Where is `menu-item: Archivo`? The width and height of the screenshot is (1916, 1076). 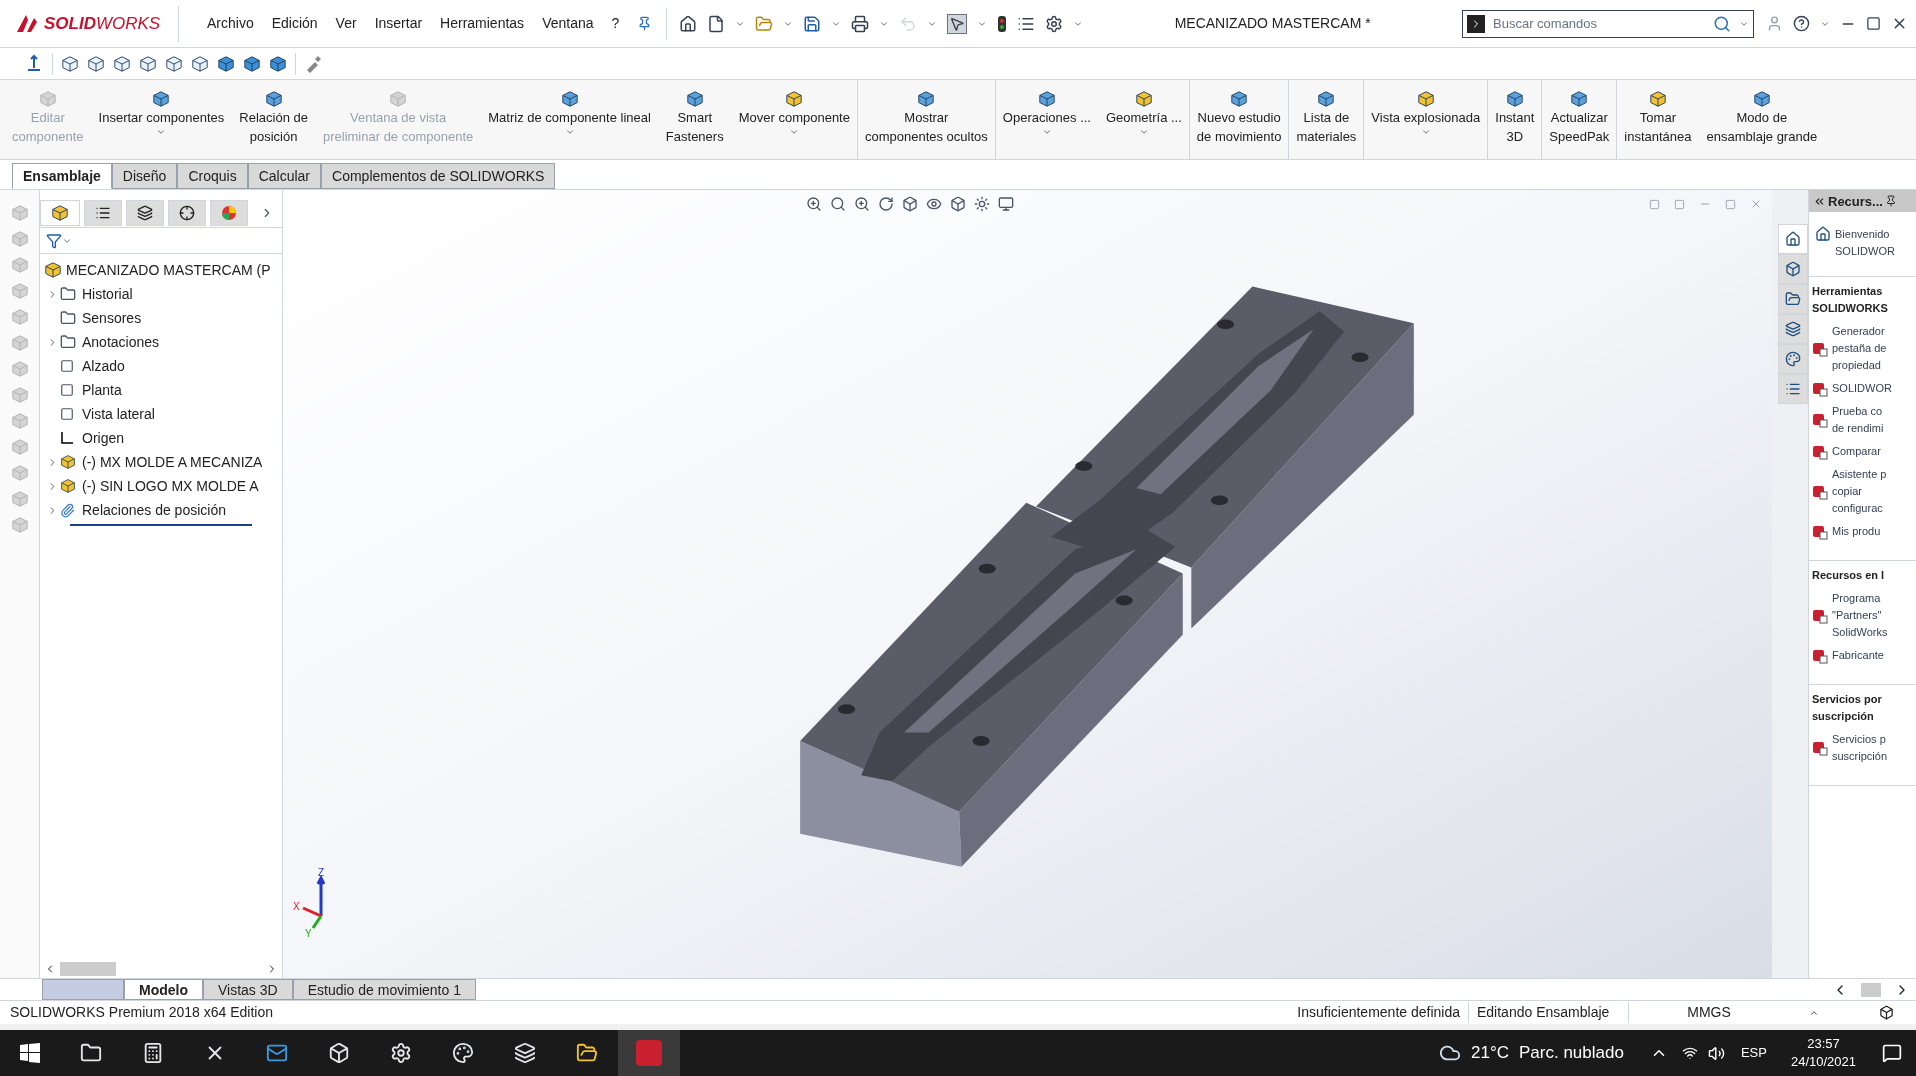 menu-item: Archivo is located at coordinates (230, 23).